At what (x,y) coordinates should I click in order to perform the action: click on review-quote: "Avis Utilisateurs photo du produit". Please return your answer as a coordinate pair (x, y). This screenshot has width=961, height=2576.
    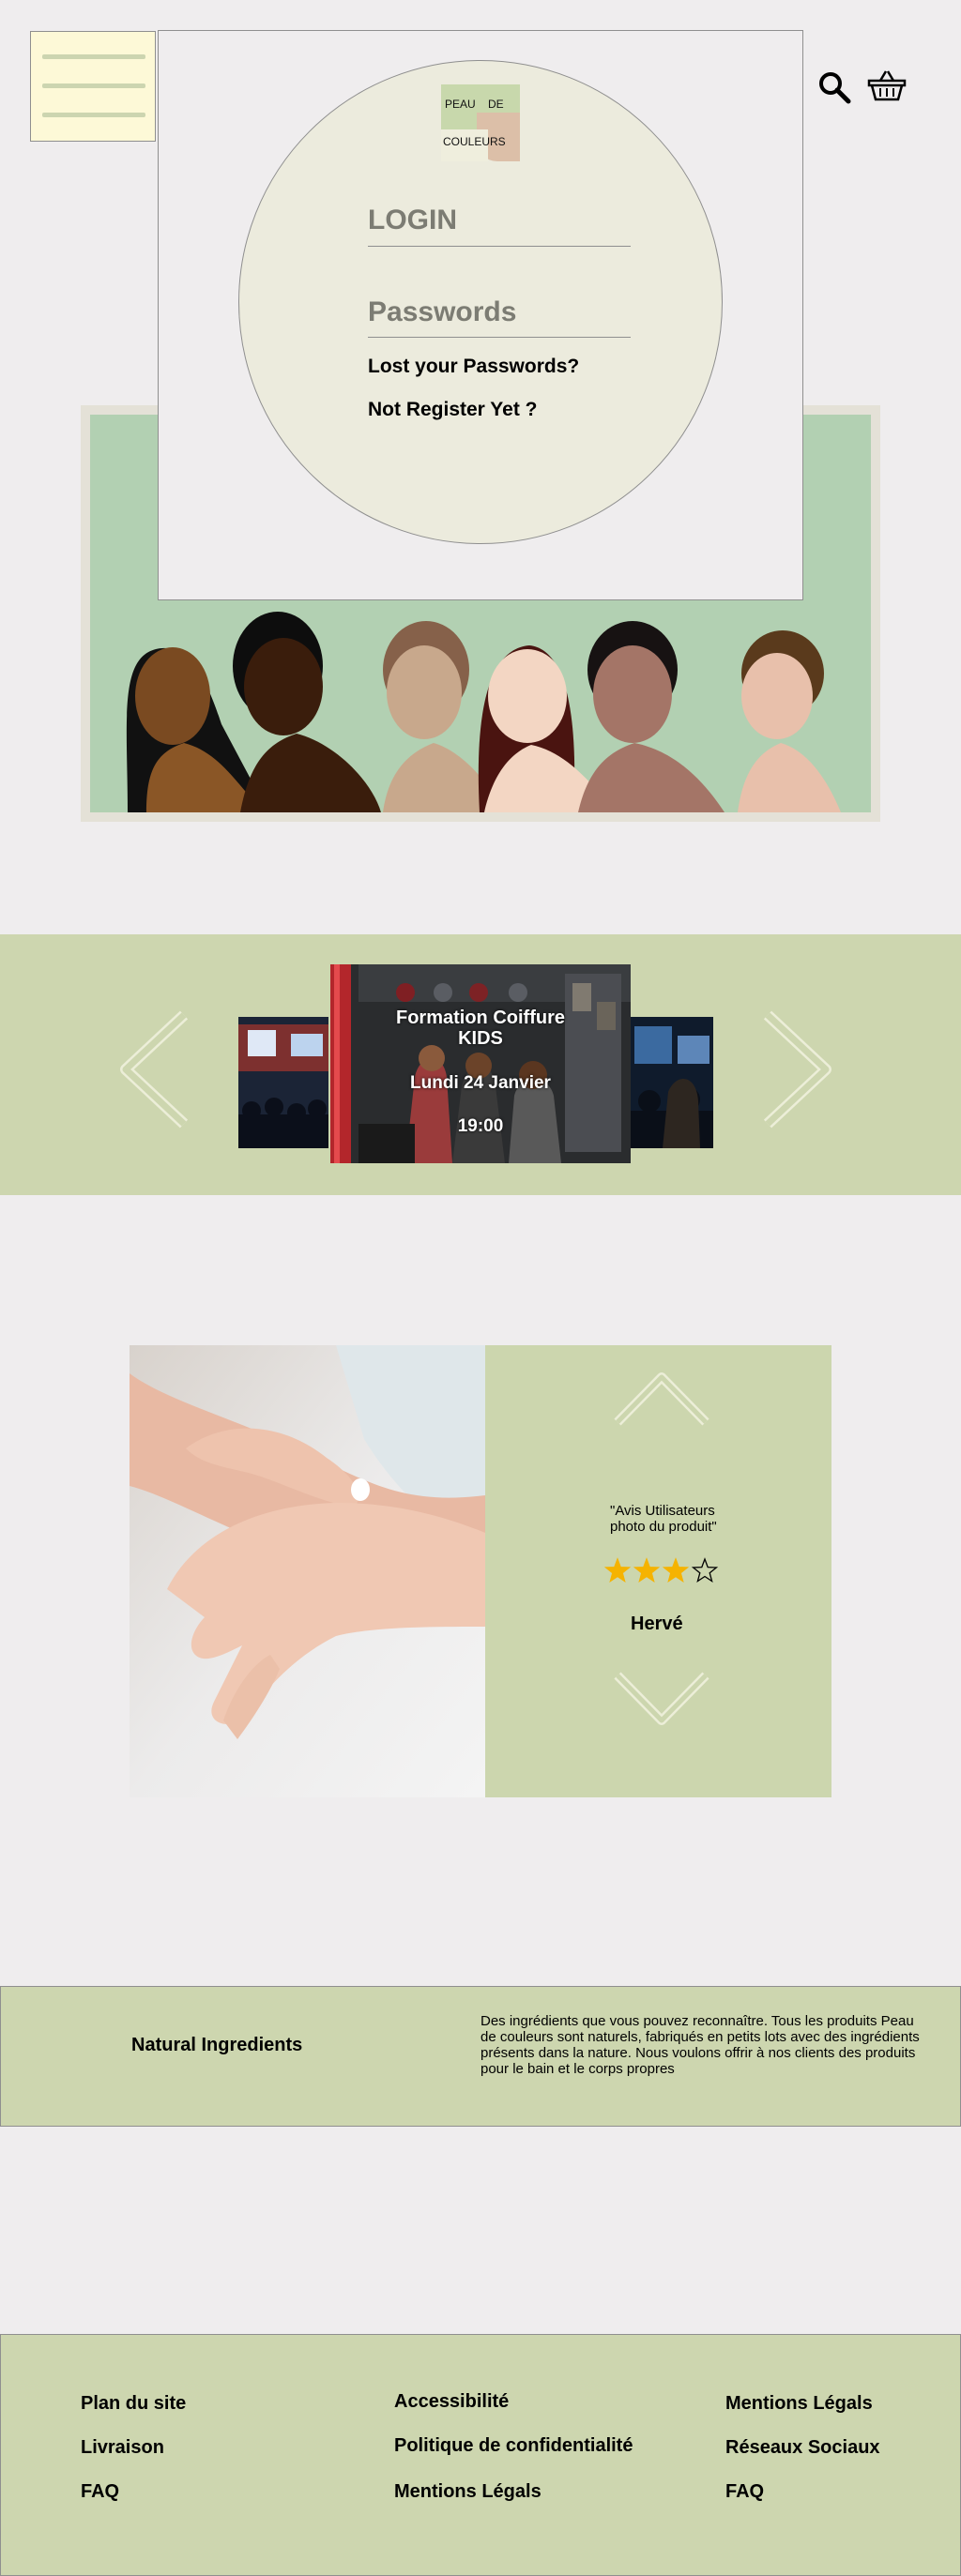
    Looking at the image, I should click on (663, 1519).